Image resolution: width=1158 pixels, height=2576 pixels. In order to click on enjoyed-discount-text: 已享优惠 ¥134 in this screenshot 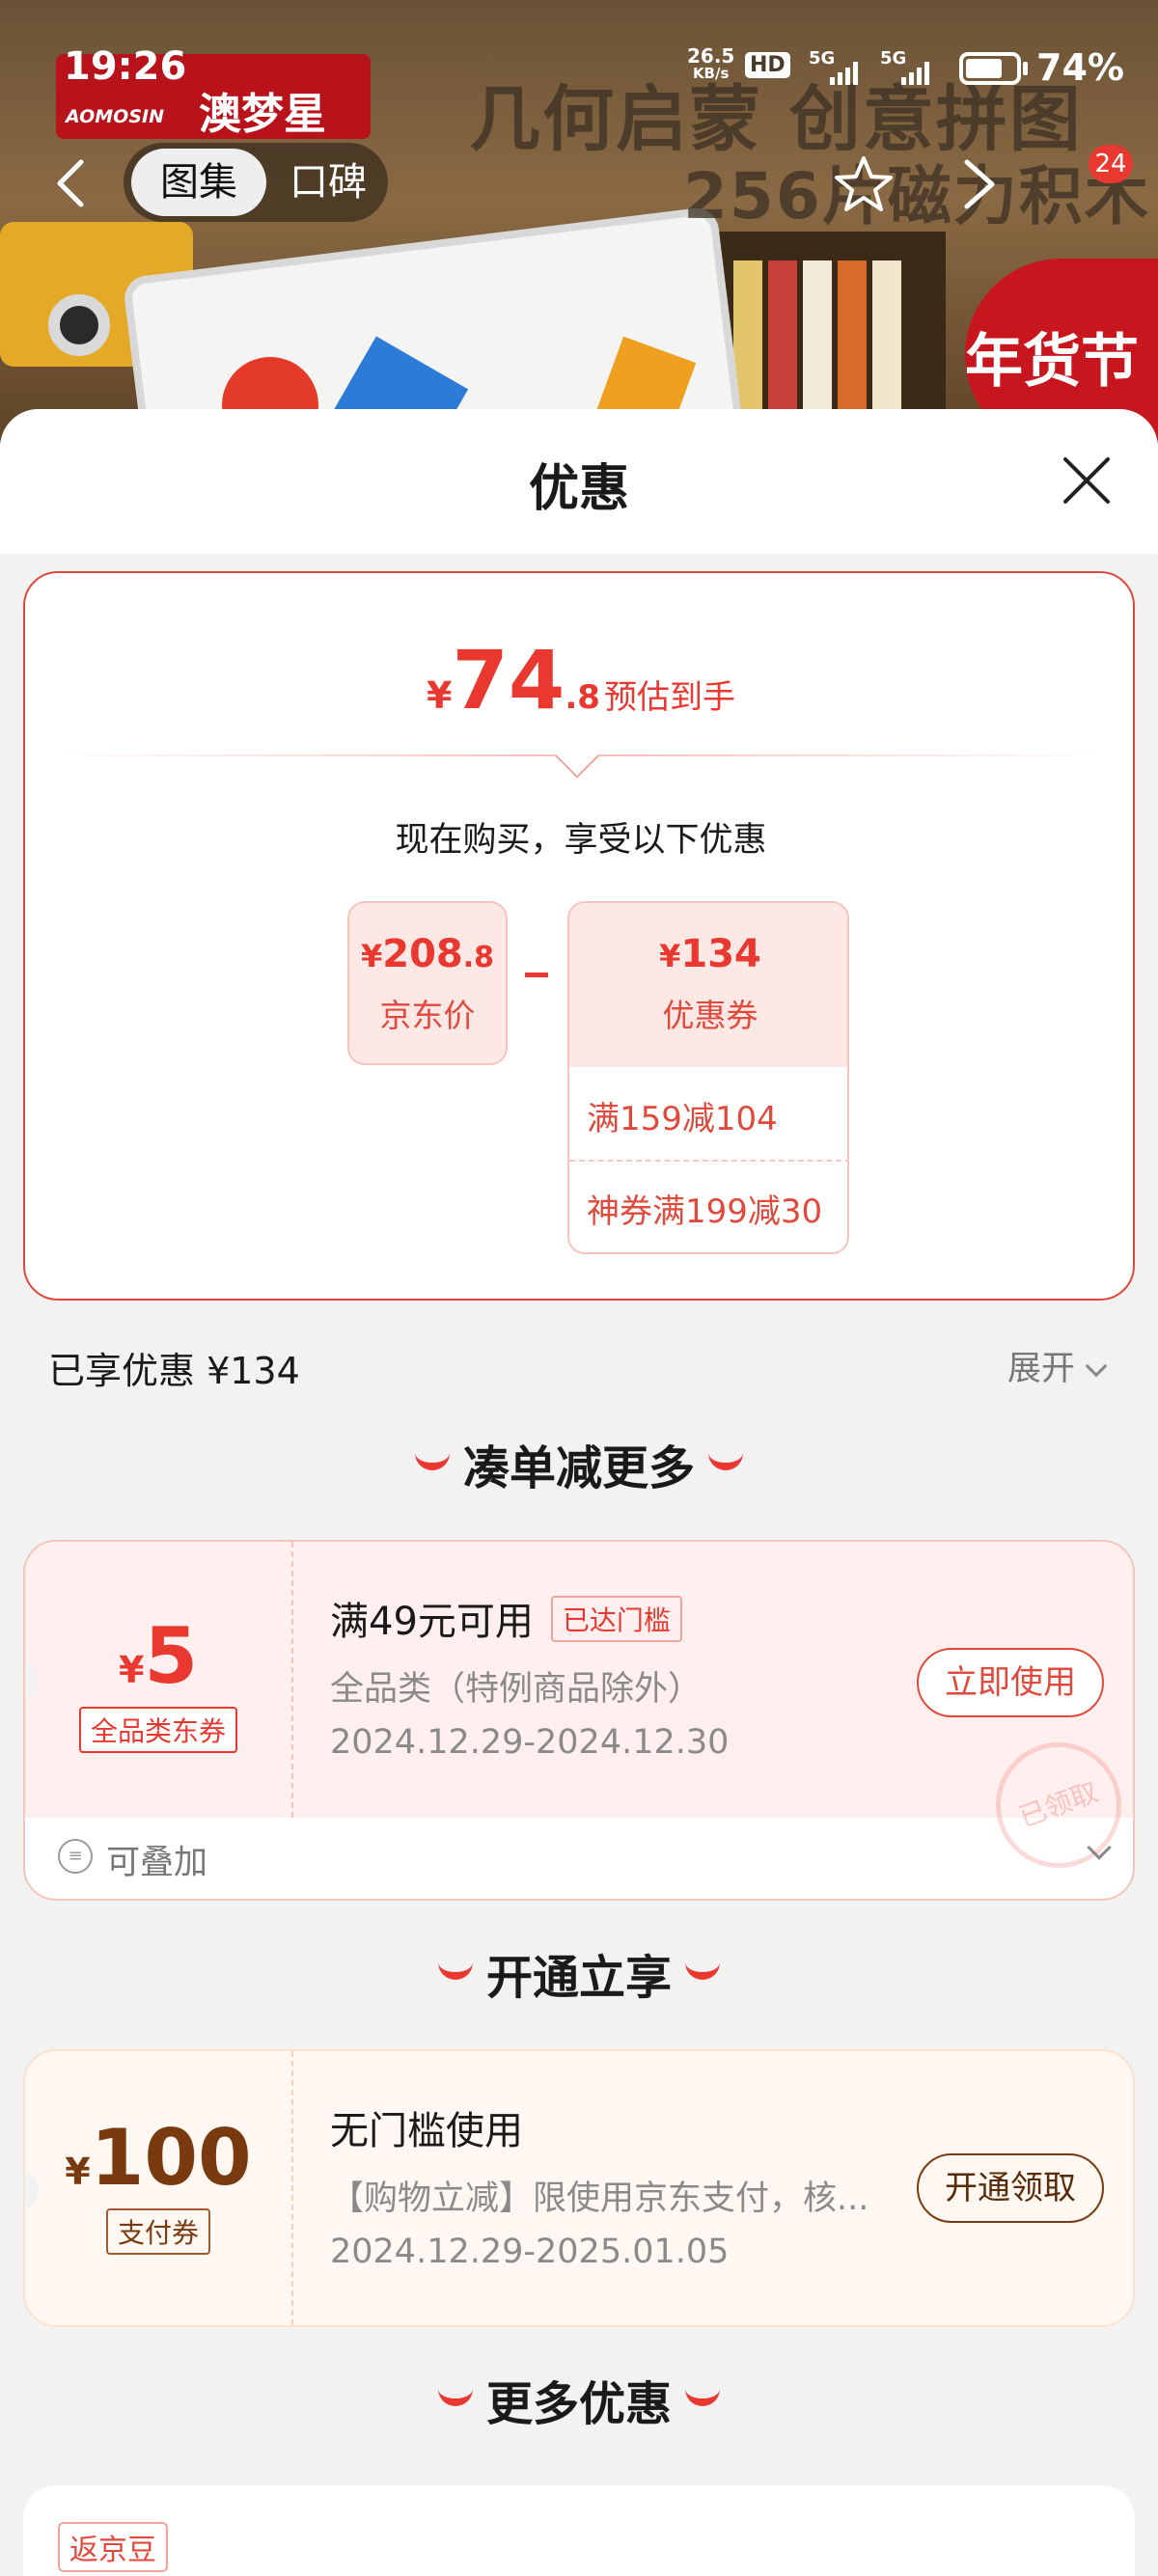, I will do `click(174, 1371)`.